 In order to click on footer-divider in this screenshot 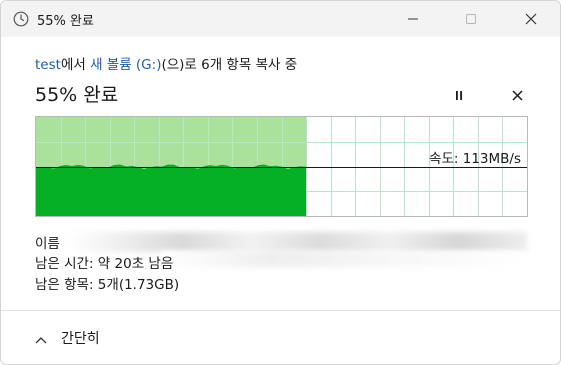, I will do `click(280, 310)`.